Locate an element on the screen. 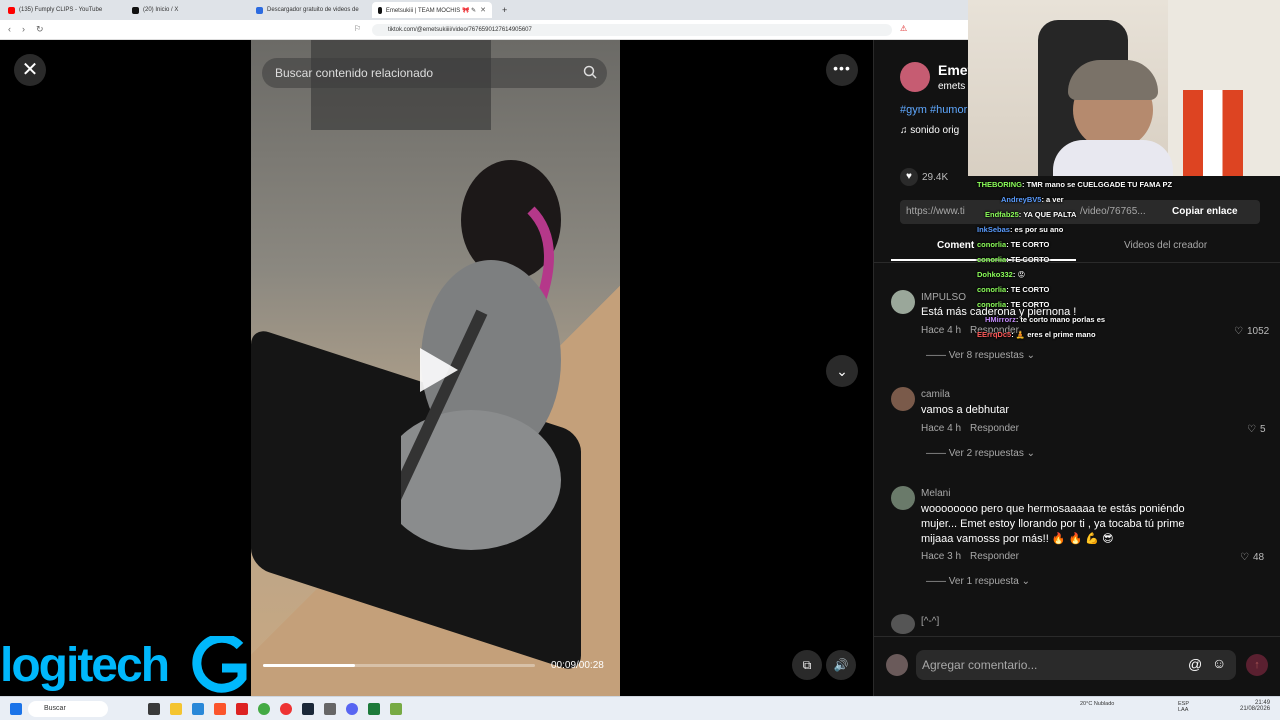 This screenshot has height=720, width=1280. minecraft-icon is located at coordinates (396, 709).